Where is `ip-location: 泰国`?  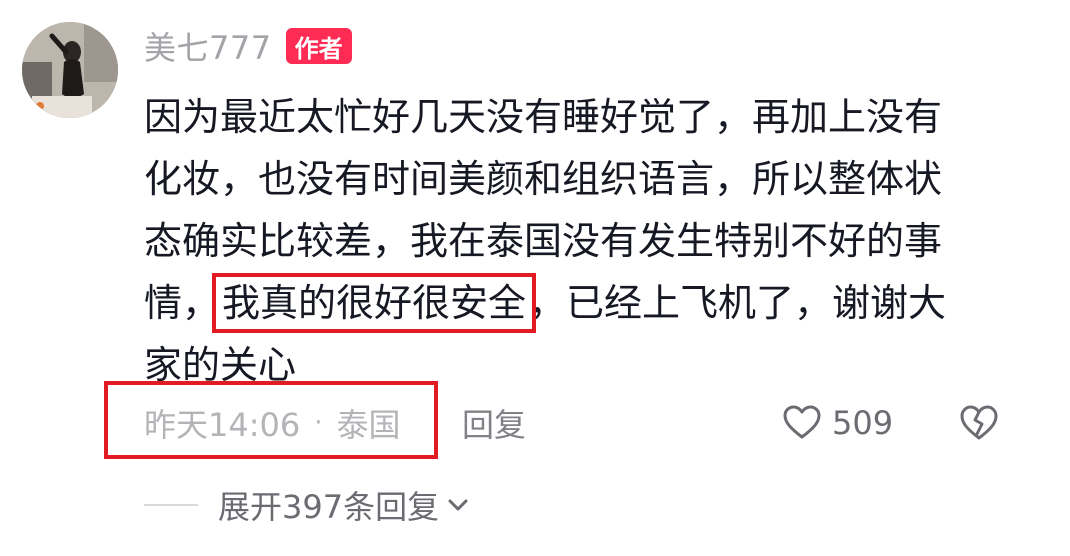
ip-location: 泰国 is located at coordinates (368, 425).